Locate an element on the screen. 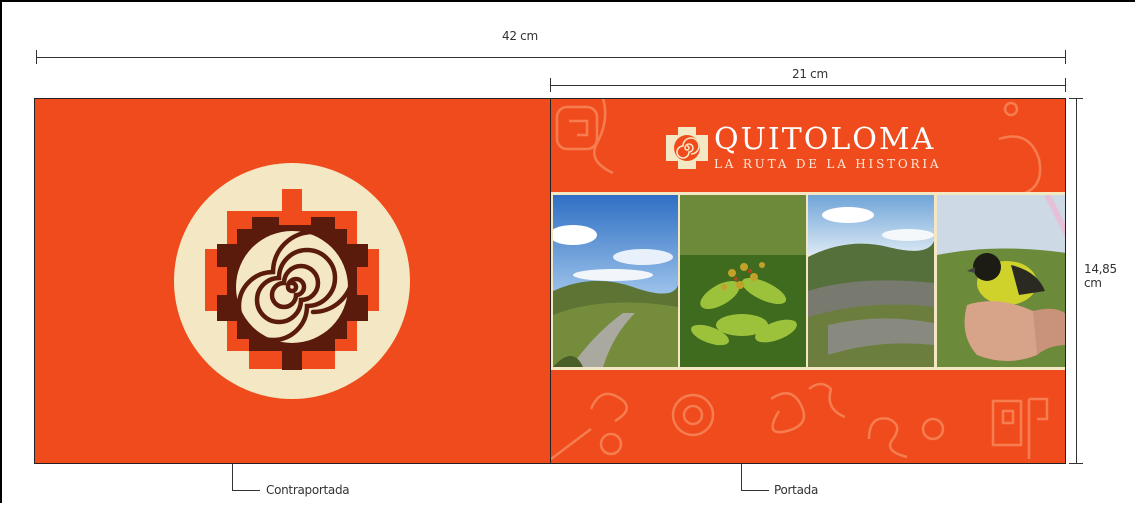 Image resolution: width=1137 pixels, height=505 pixels. front-cover-label: Portada is located at coordinates (796, 490).